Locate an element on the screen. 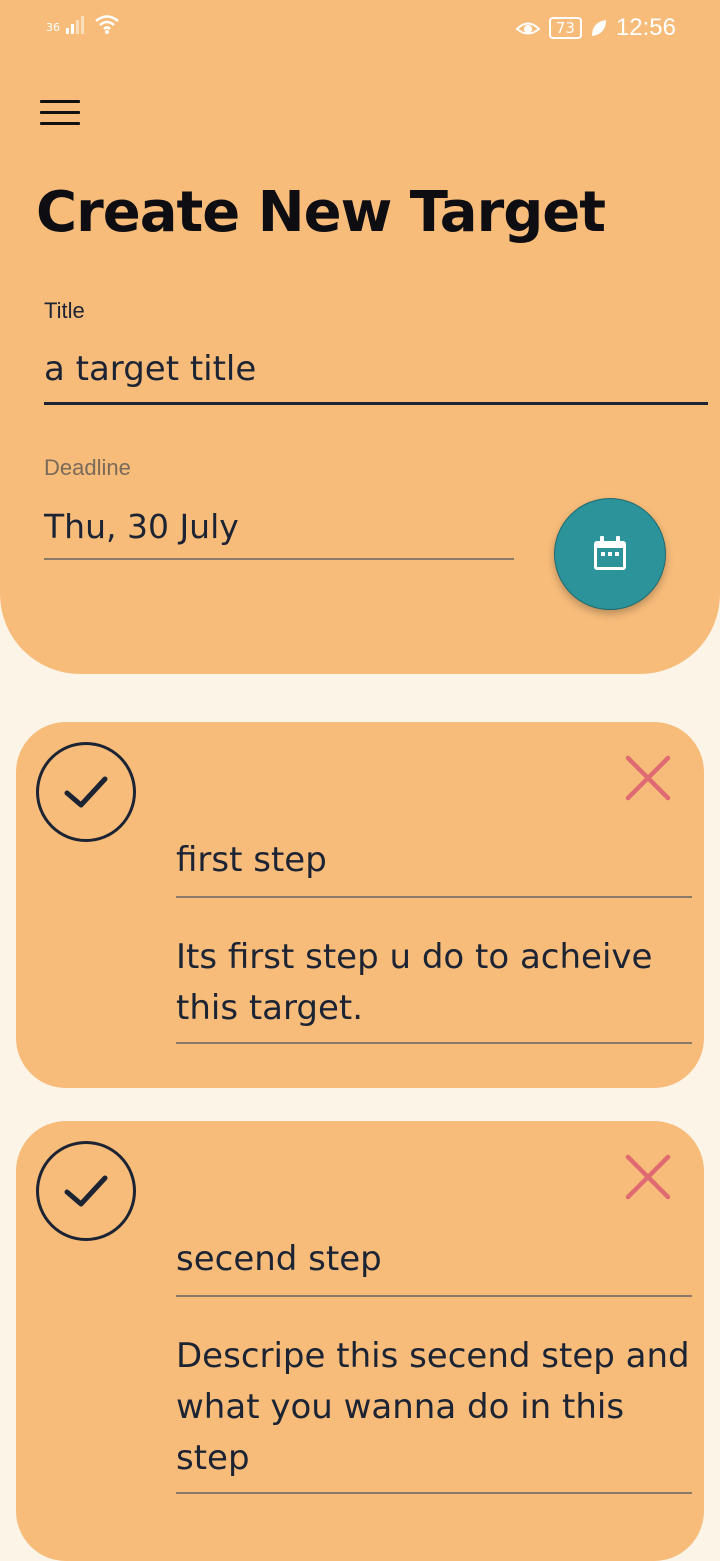  clock-time: 12:56 is located at coordinates (645, 27).